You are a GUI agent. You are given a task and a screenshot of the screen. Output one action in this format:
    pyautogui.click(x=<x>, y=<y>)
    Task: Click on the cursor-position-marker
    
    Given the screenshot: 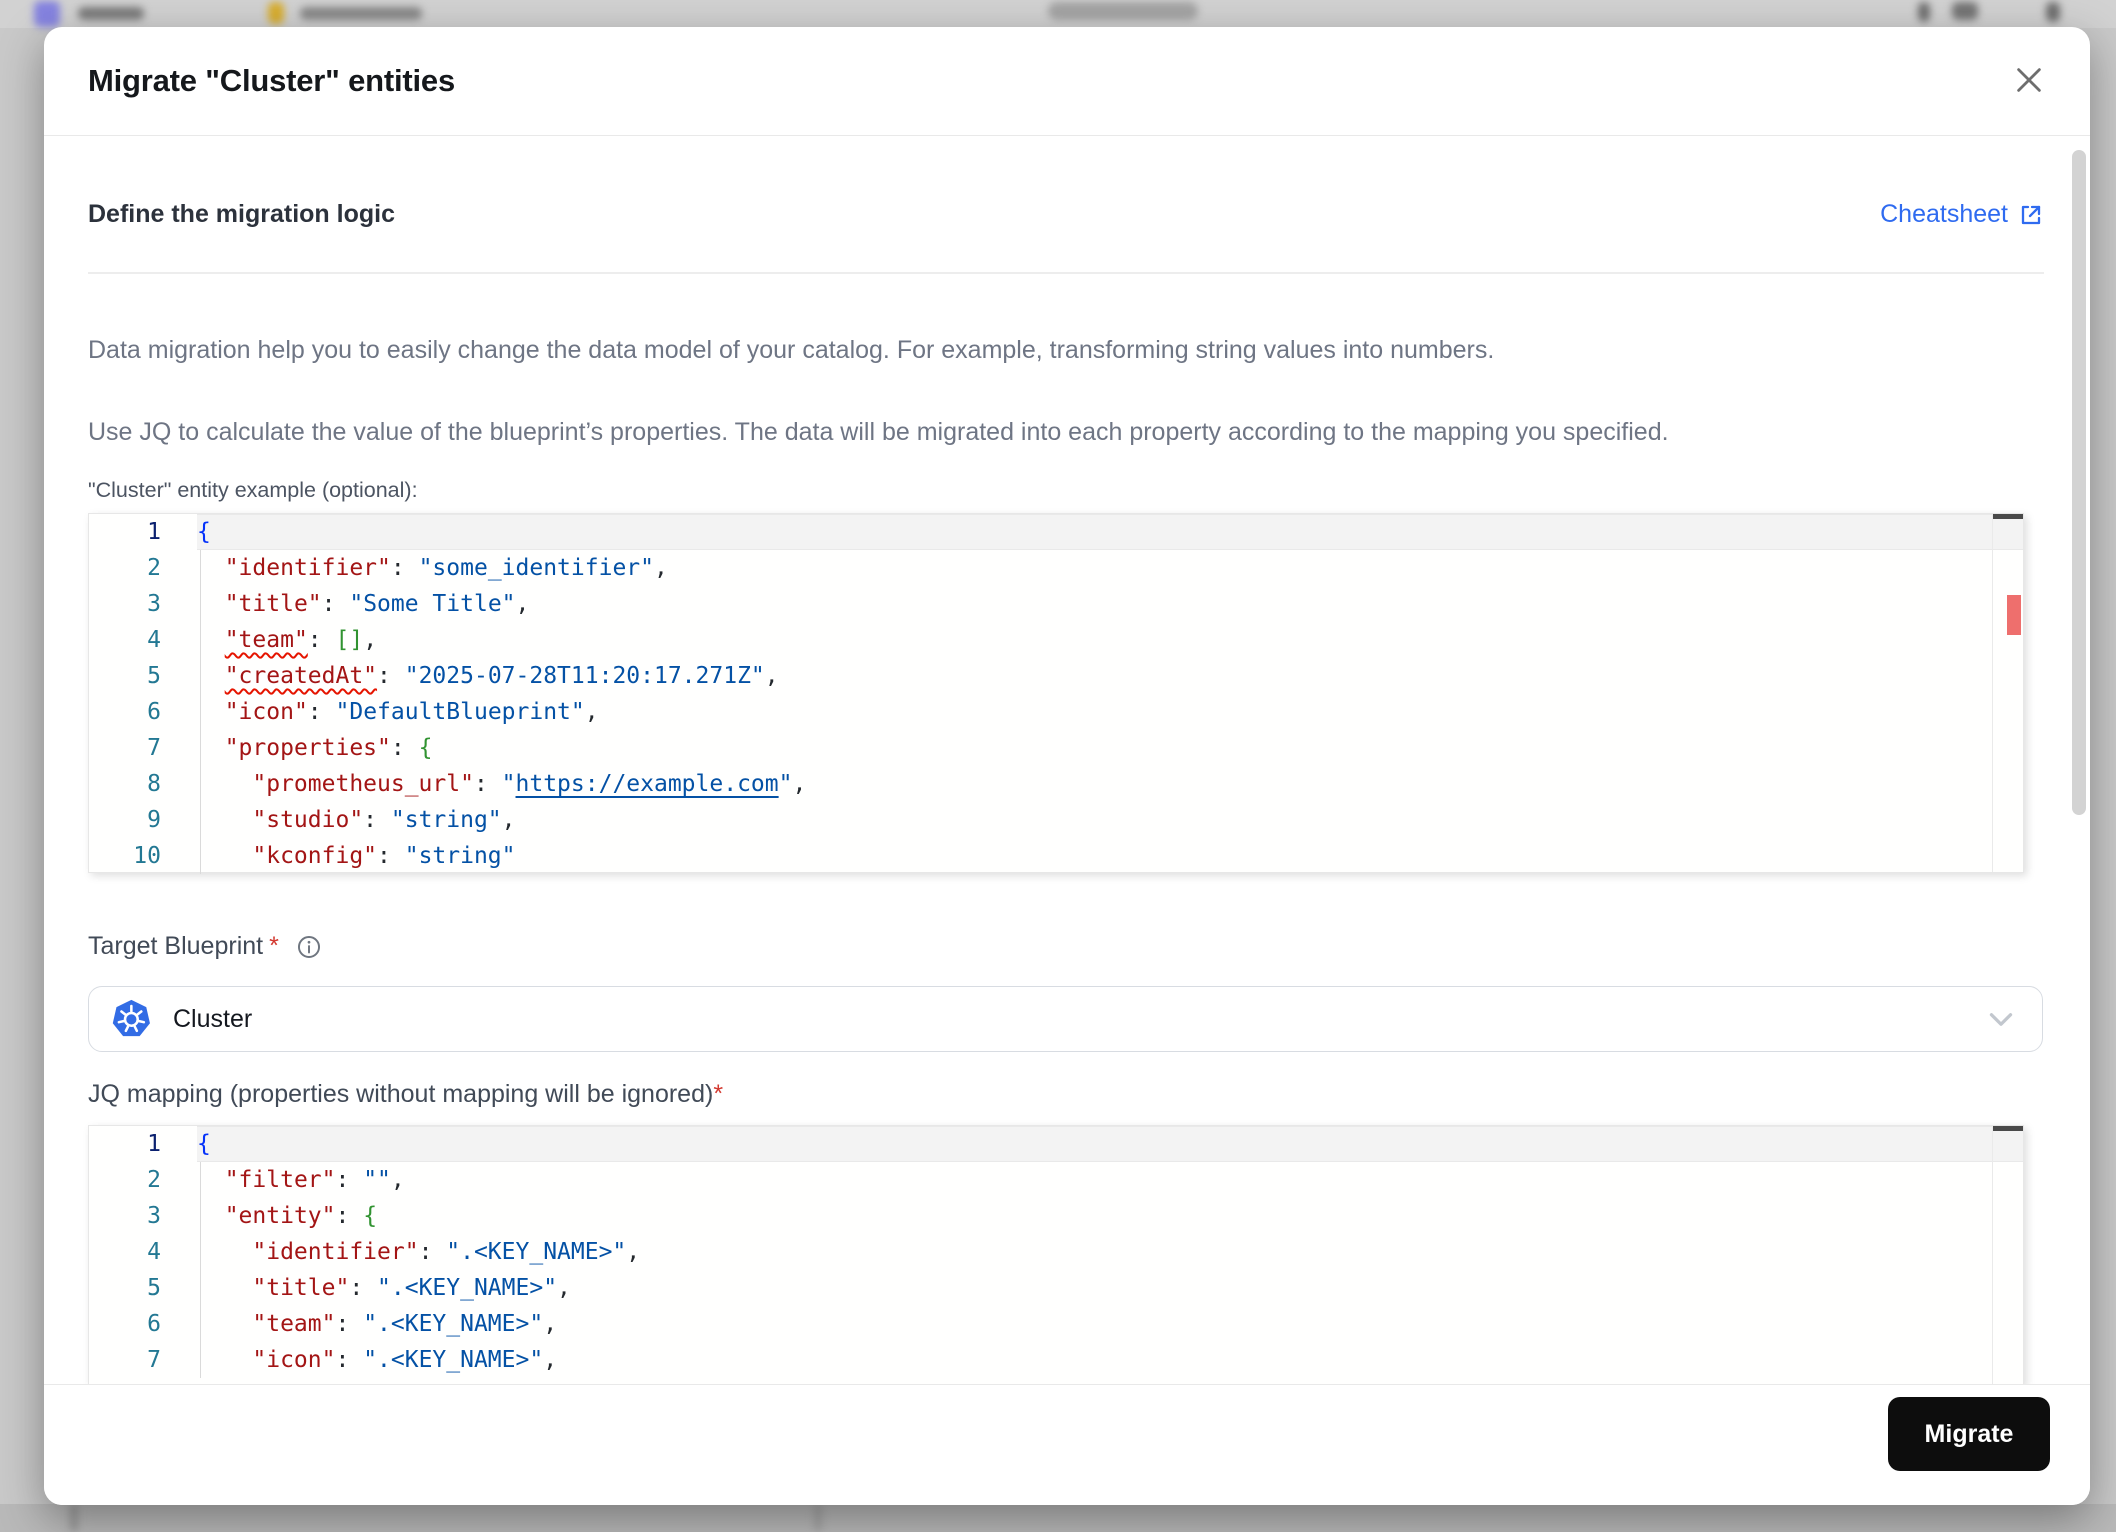 What is the action you would take?
    pyautogui.click(x=2008, y=516)
    